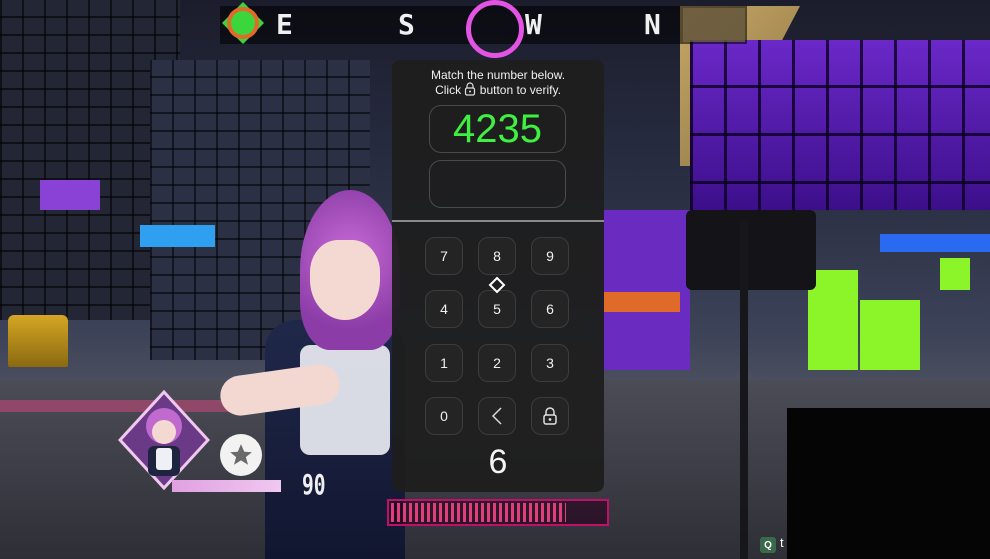 The width and height of the screenshot is (990, 559). Describe the element at coordinates (444, 256) in the screenshot. I see `key-7: 7` at that location.